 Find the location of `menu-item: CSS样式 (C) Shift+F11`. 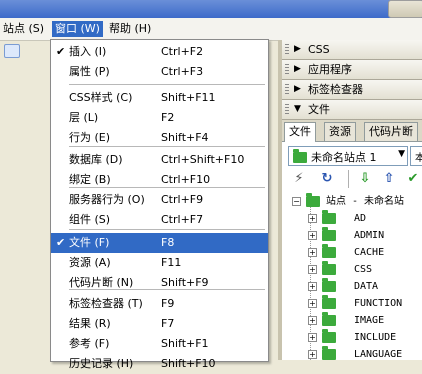

menu-item: CSS样式 (C) Shift+F11 is located at coordinates (159, 98).